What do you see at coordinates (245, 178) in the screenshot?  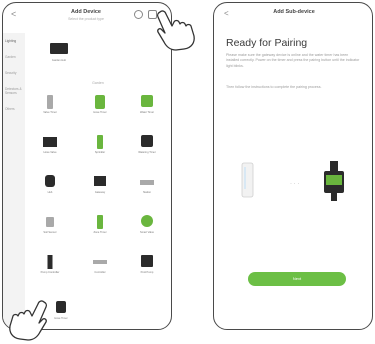 I see `gateway-light` at bounding box center [245, 178].